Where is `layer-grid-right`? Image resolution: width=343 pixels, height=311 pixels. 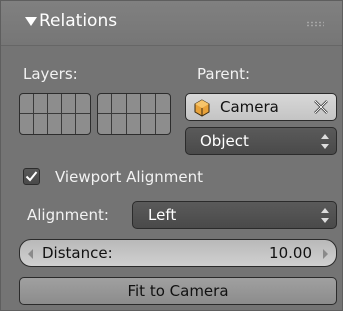
layer-grid-right is located at coordinates (134, 114).